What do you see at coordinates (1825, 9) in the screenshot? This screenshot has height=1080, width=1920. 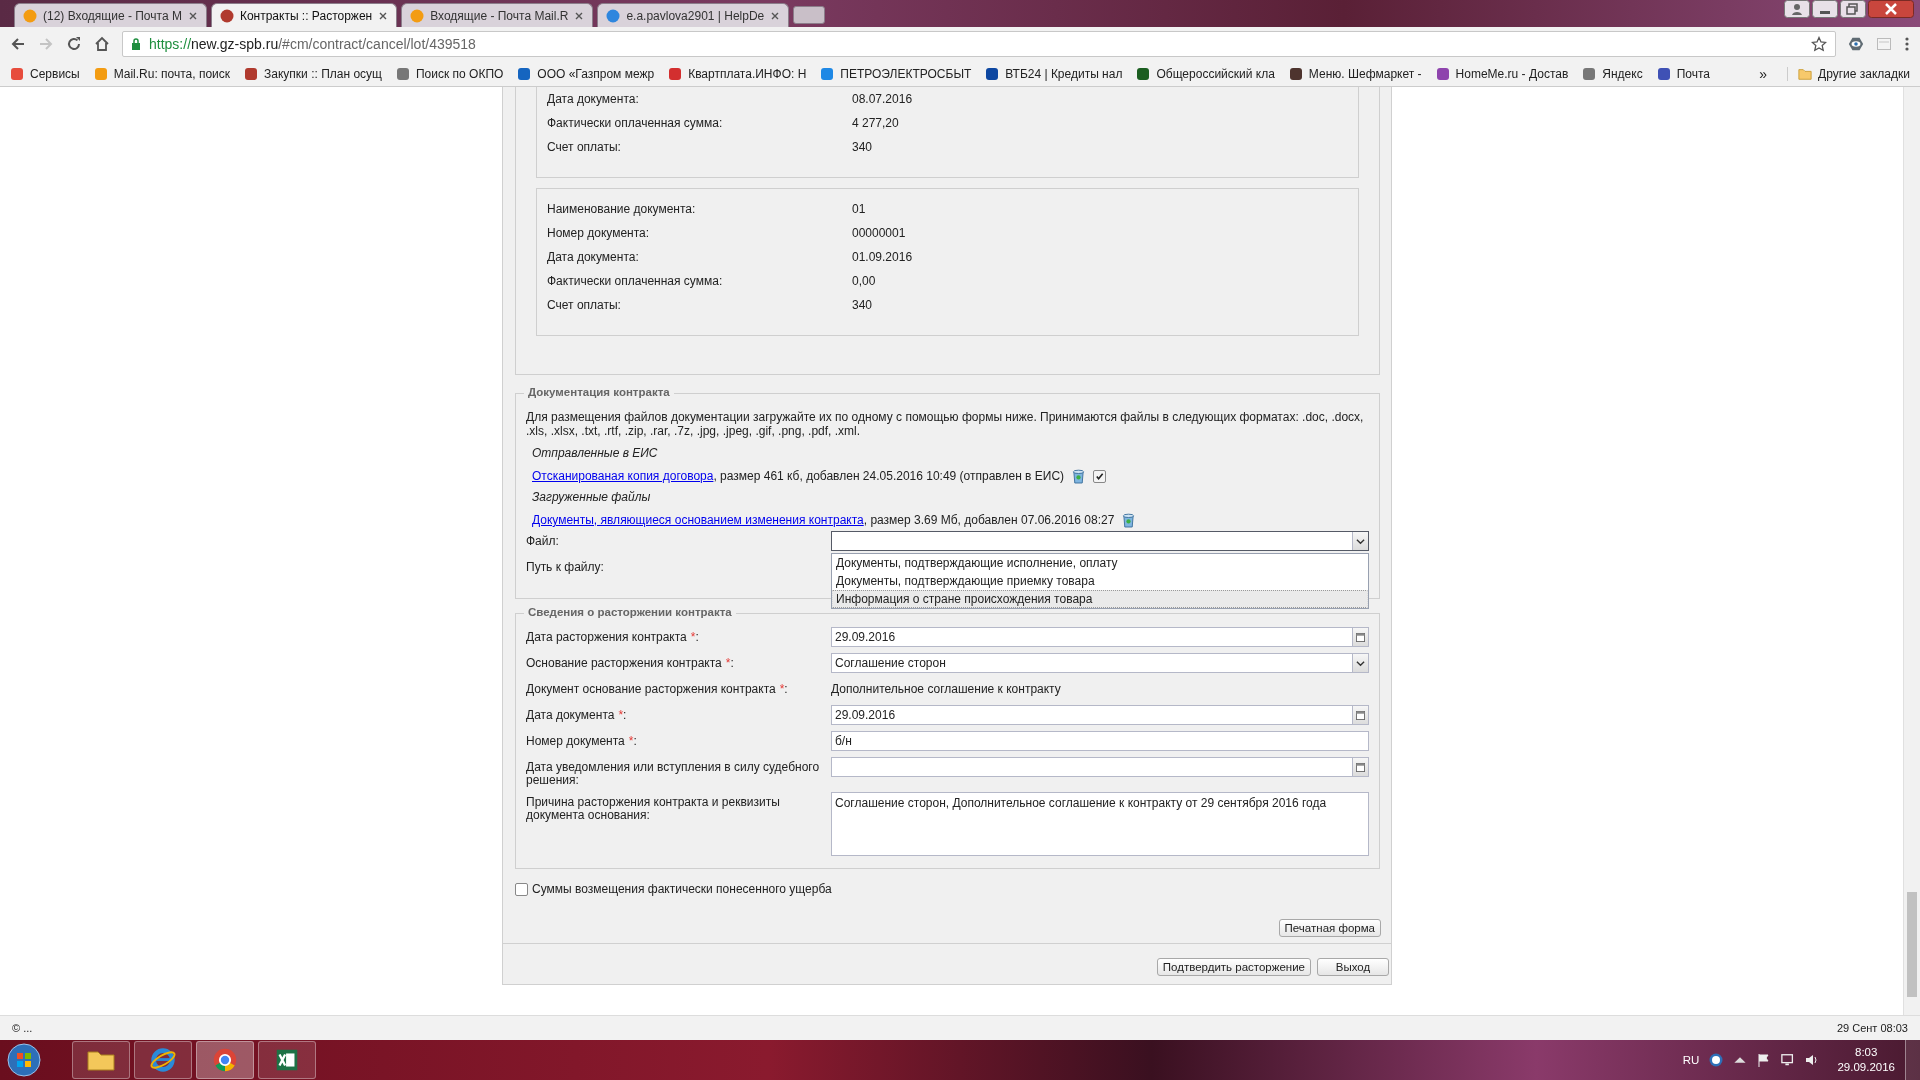 I see `minimize-icon` at bounding box center [1825, 9].